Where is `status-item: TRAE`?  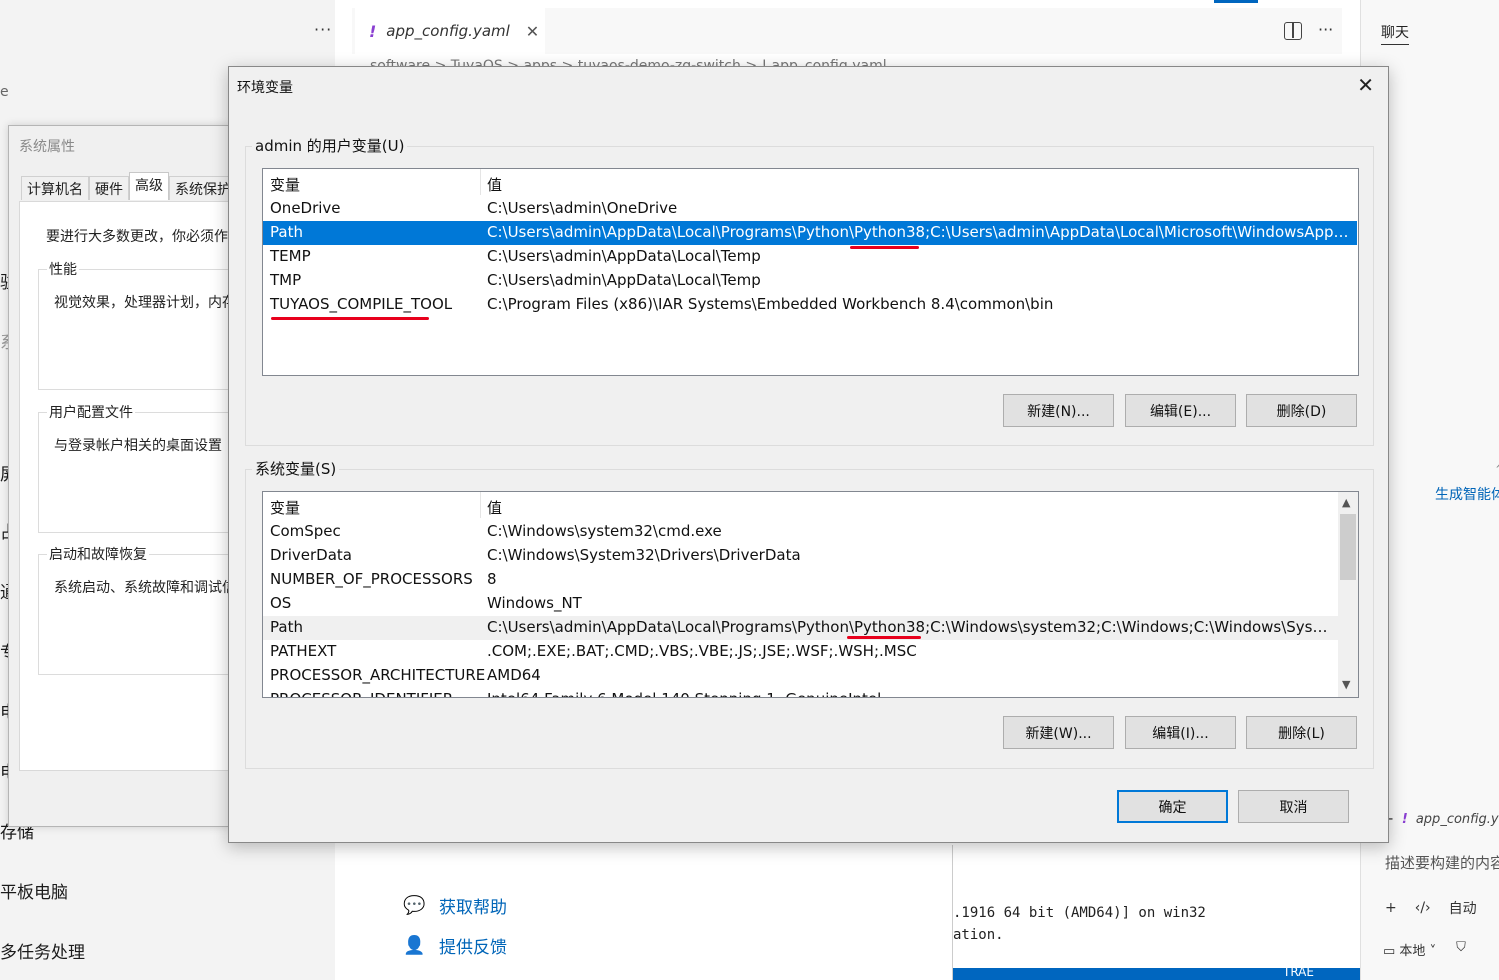
status-item: TRAE is located at coordinates (1298, 972).